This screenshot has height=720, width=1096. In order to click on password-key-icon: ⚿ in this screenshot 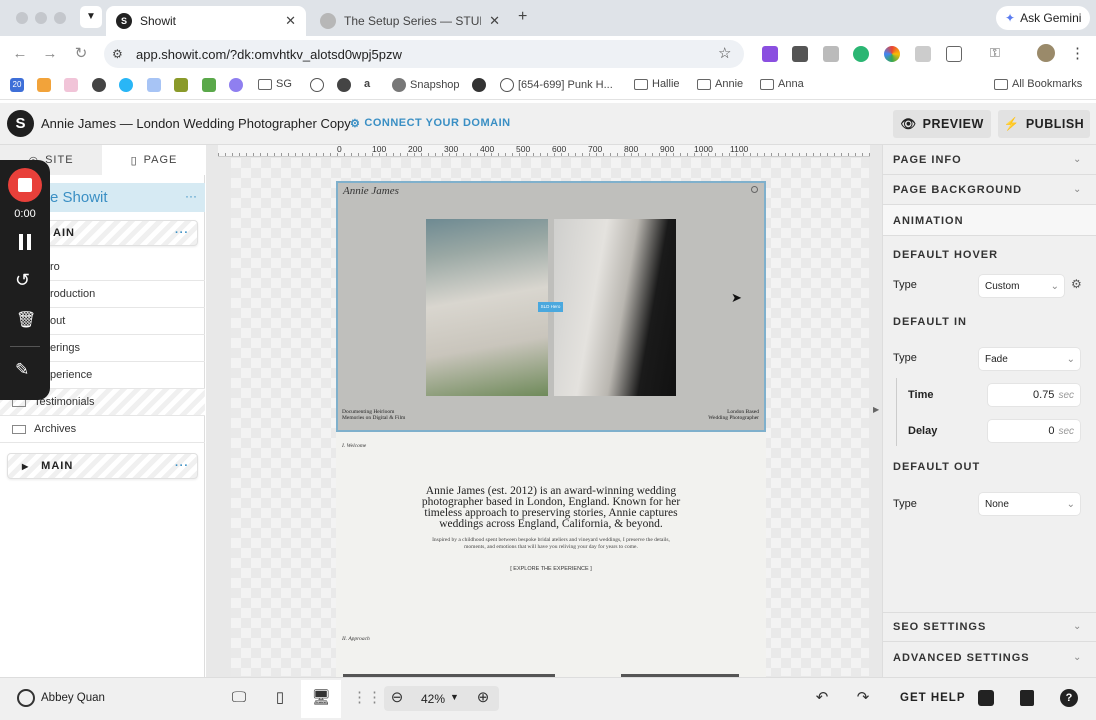, I will do `click(995, 53)`.